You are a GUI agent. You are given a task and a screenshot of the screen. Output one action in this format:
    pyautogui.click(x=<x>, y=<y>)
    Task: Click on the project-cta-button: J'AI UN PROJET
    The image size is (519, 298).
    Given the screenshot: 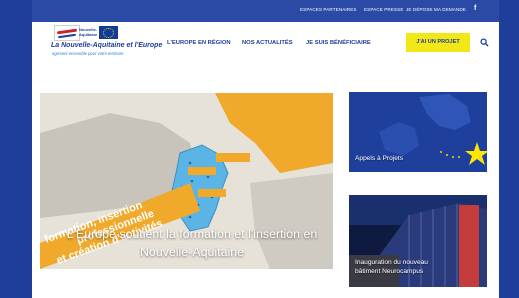 What is the action you would take?
    pyautogui.click(x=438, y=42)
    